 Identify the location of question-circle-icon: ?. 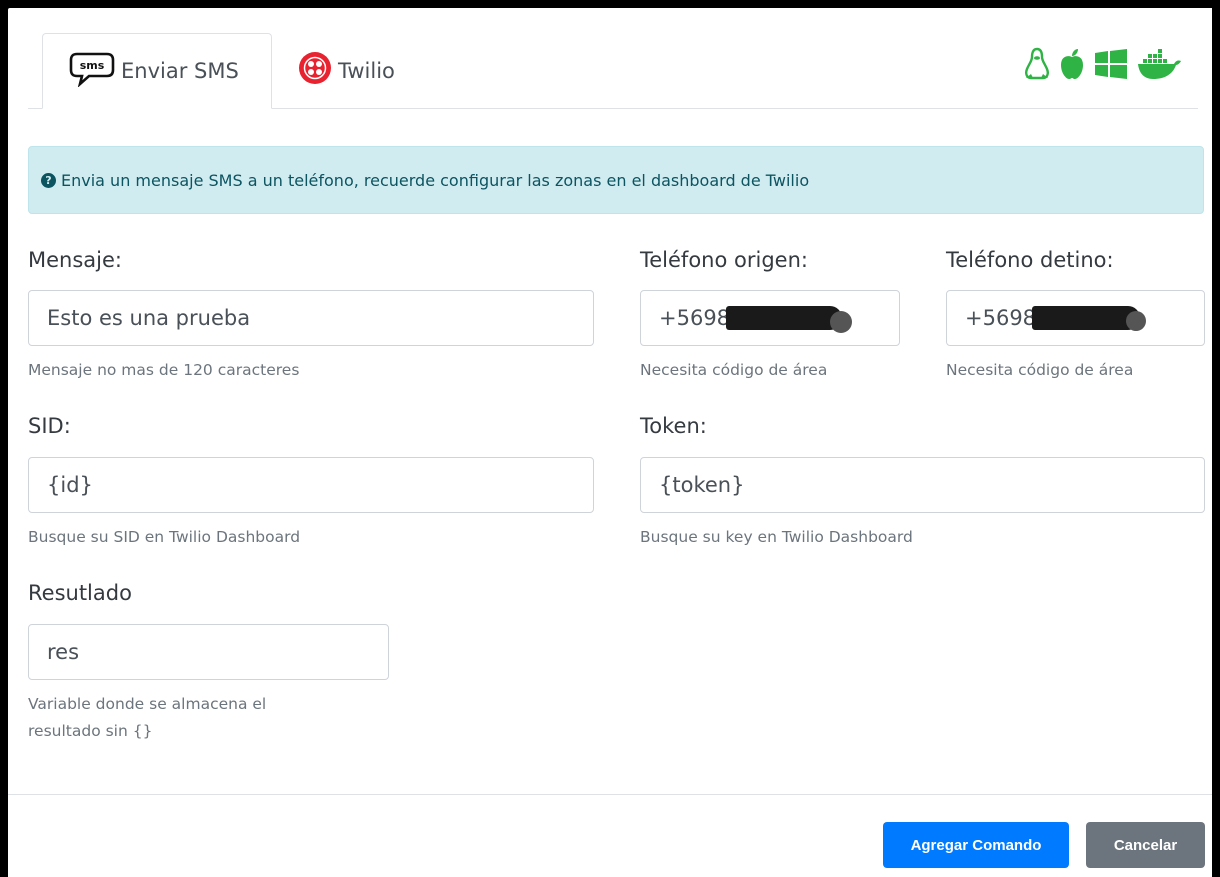
(48, 180).